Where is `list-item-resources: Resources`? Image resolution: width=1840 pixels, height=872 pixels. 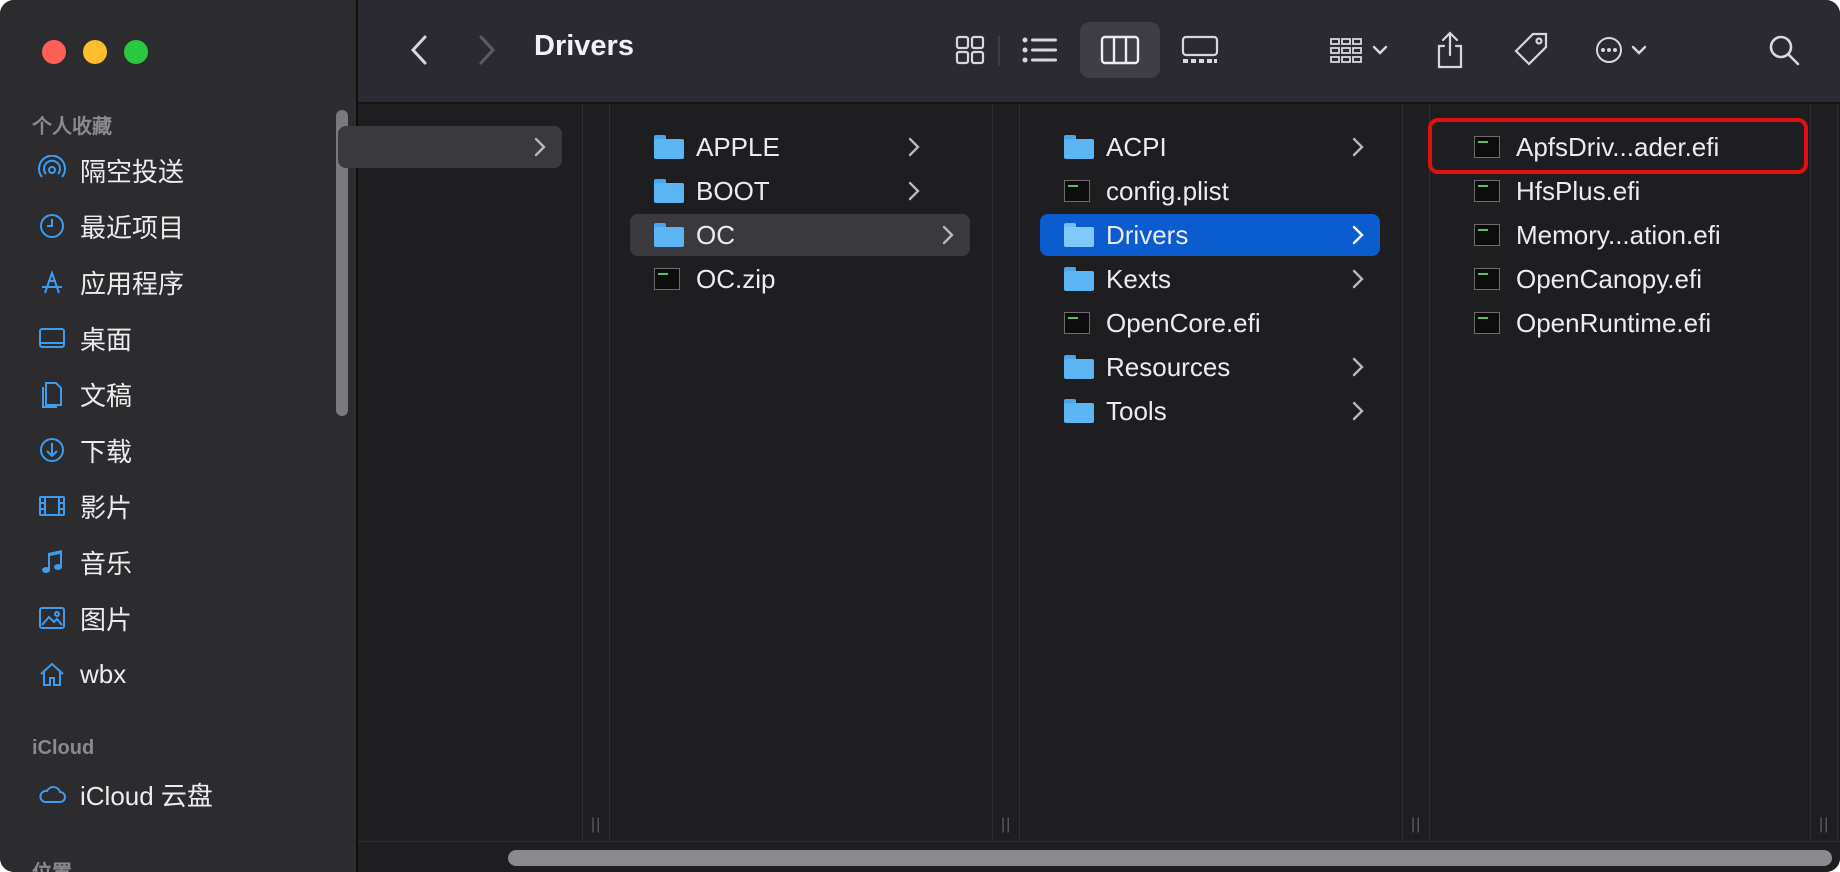
list-item-resources: Resources is located at coordinates (1210, 367).